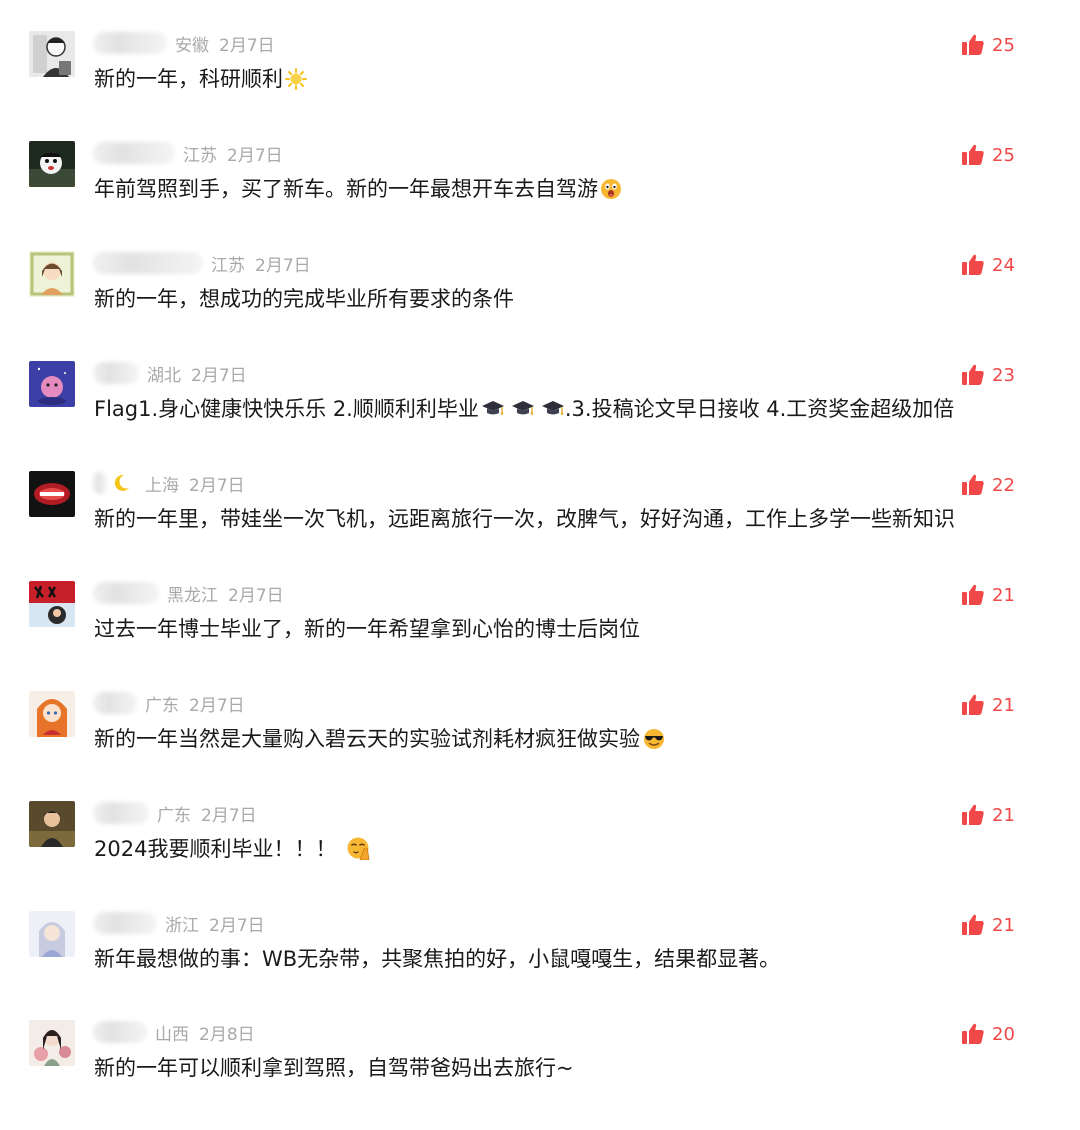 The image size is (1080, 1130). What do you see at coordinates (192, 595) in the screenshot?
I see `comment-region: 黑龙江` at bounding box center [192, 595].